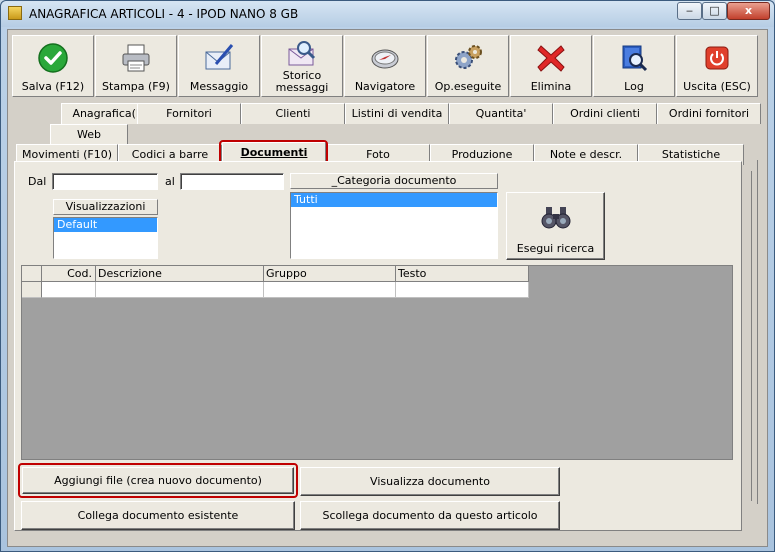 This screenshot has width=775, height=552. What do you see at coordinates (136, 86) in the screenshot?
I see `print-label: Stampa (F9)` at bounding box center [136, 86].